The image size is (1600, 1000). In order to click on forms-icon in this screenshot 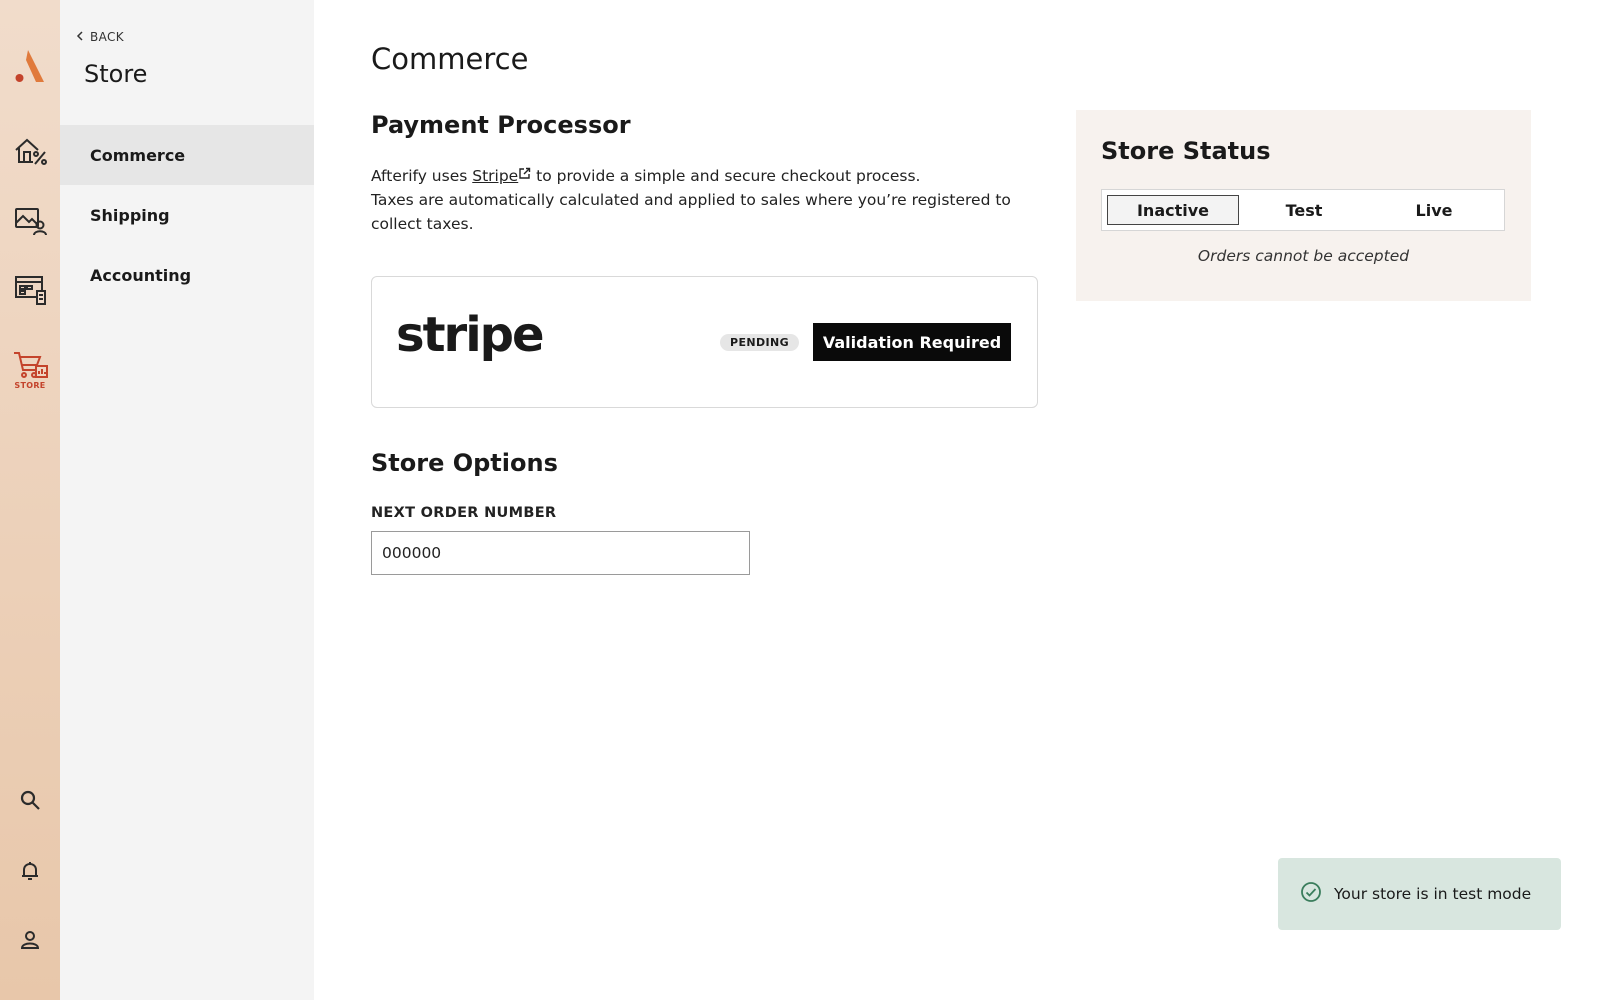, I will do `click(30, 290)`.